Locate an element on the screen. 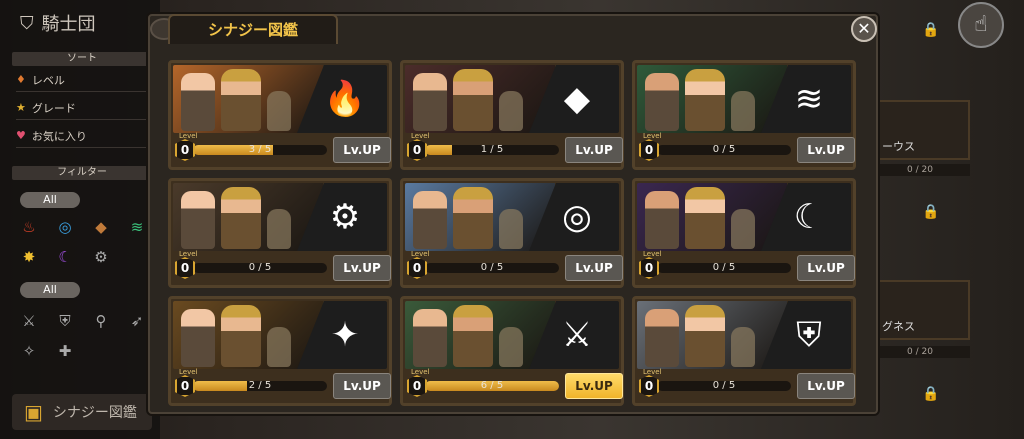 Image resolution: width=1024 pixels, height=439 pixels. fire-icon: ♨ is located at coordinates (29, 227).